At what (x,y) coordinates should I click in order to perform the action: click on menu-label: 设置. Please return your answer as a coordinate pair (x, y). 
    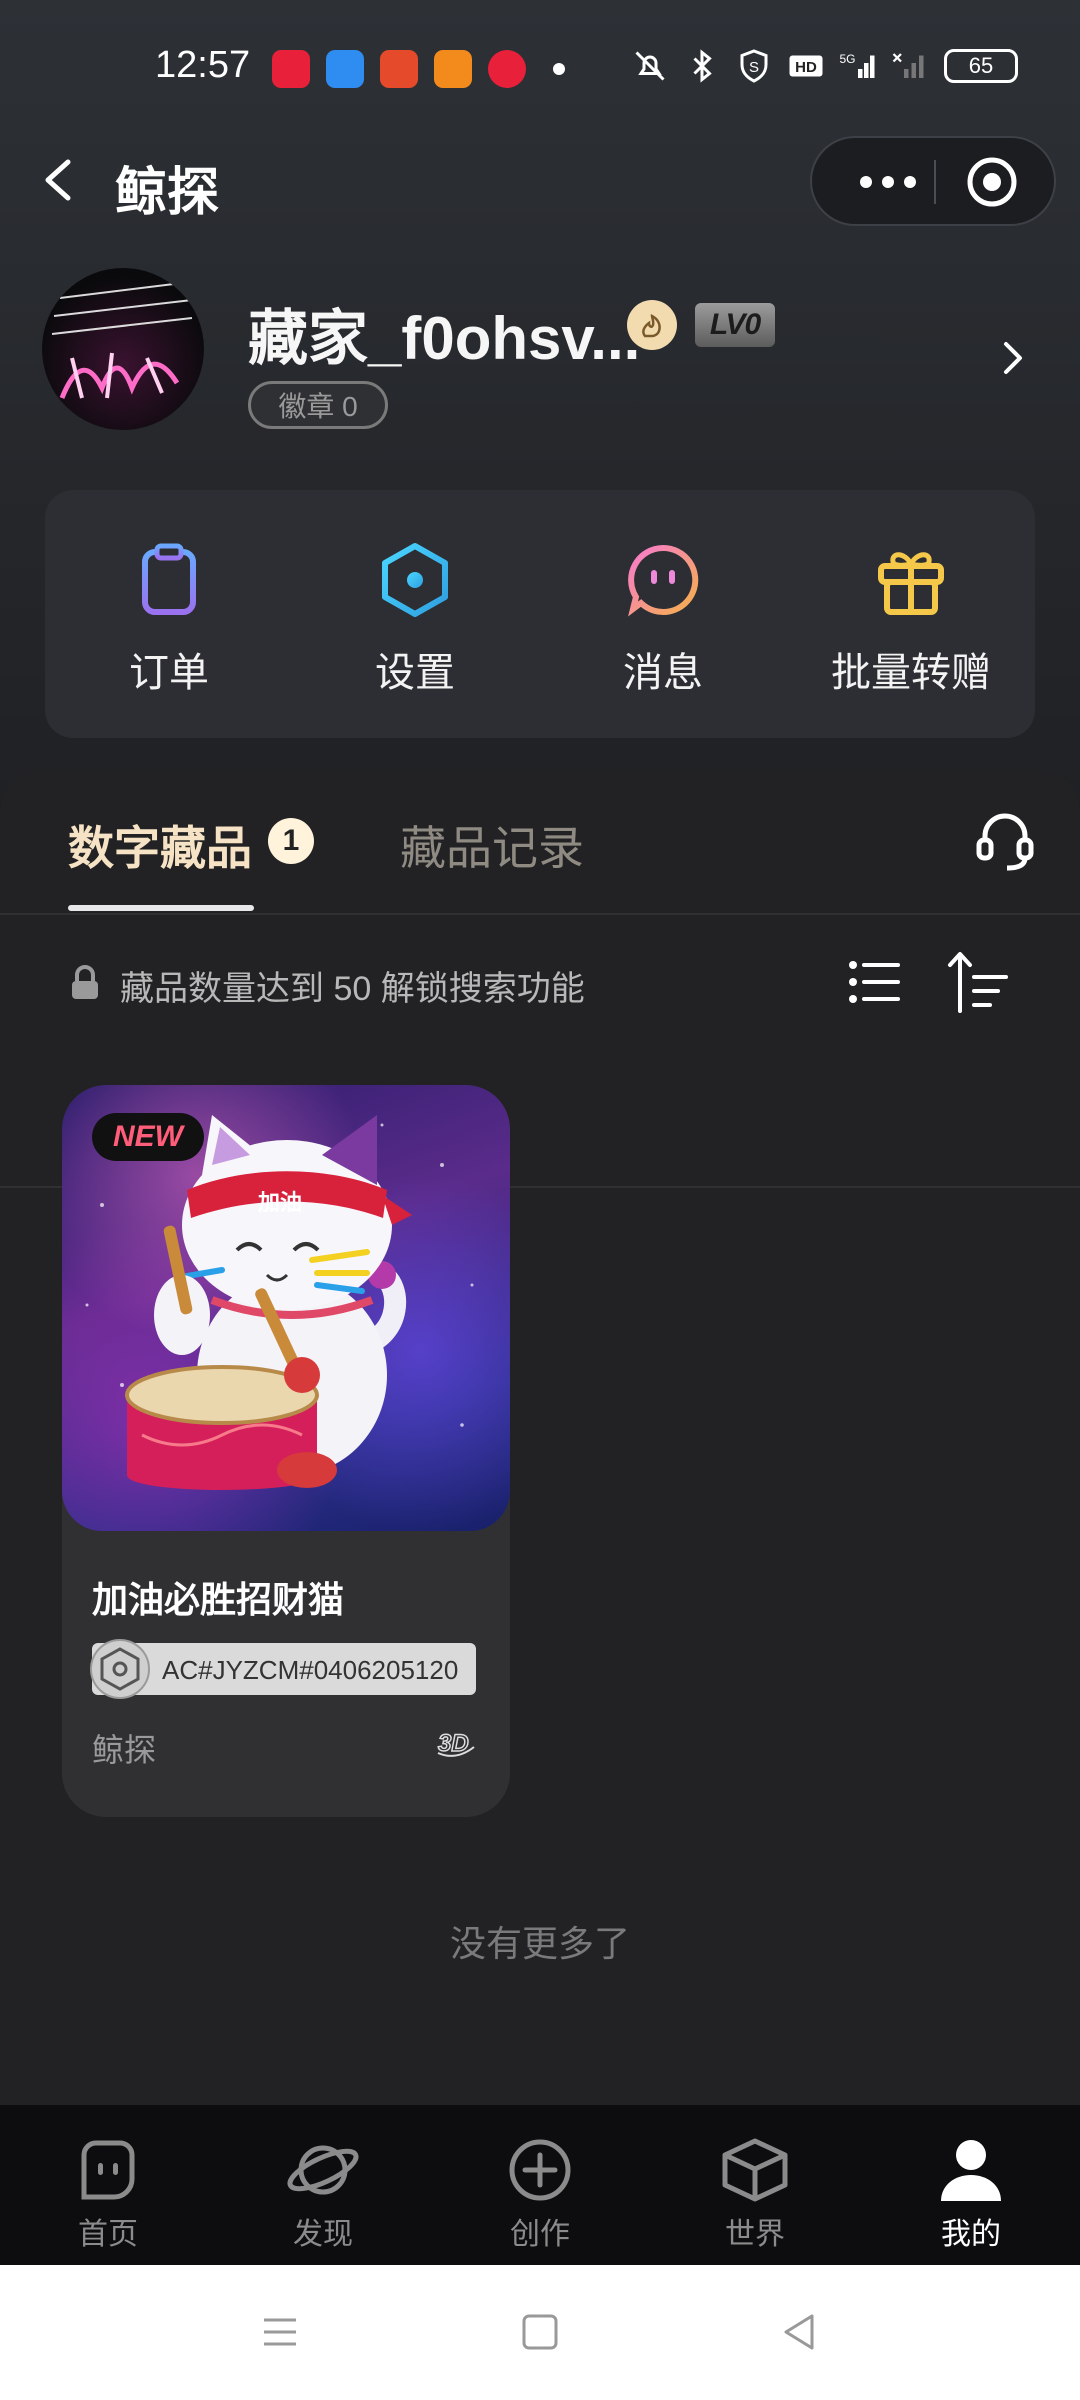
    Looking at the image, I should click on (415, 673).